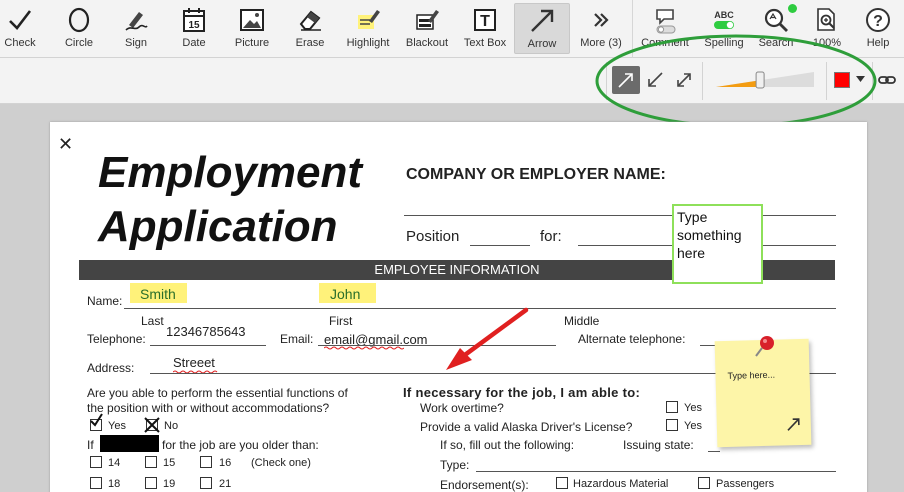  Describe the element at coordinates (672, 425) in the screenshot. I see `license-yes-checkbox` at that location.